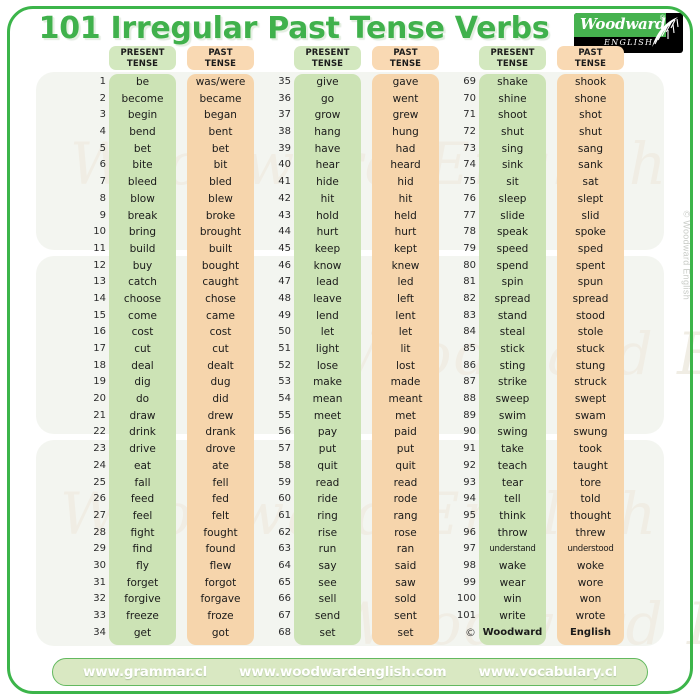 This screenshot has width=700, height=700. Describe the element at coordinates (550, 449) in the screenshot. I see `table-row: 91 take took` at that location.